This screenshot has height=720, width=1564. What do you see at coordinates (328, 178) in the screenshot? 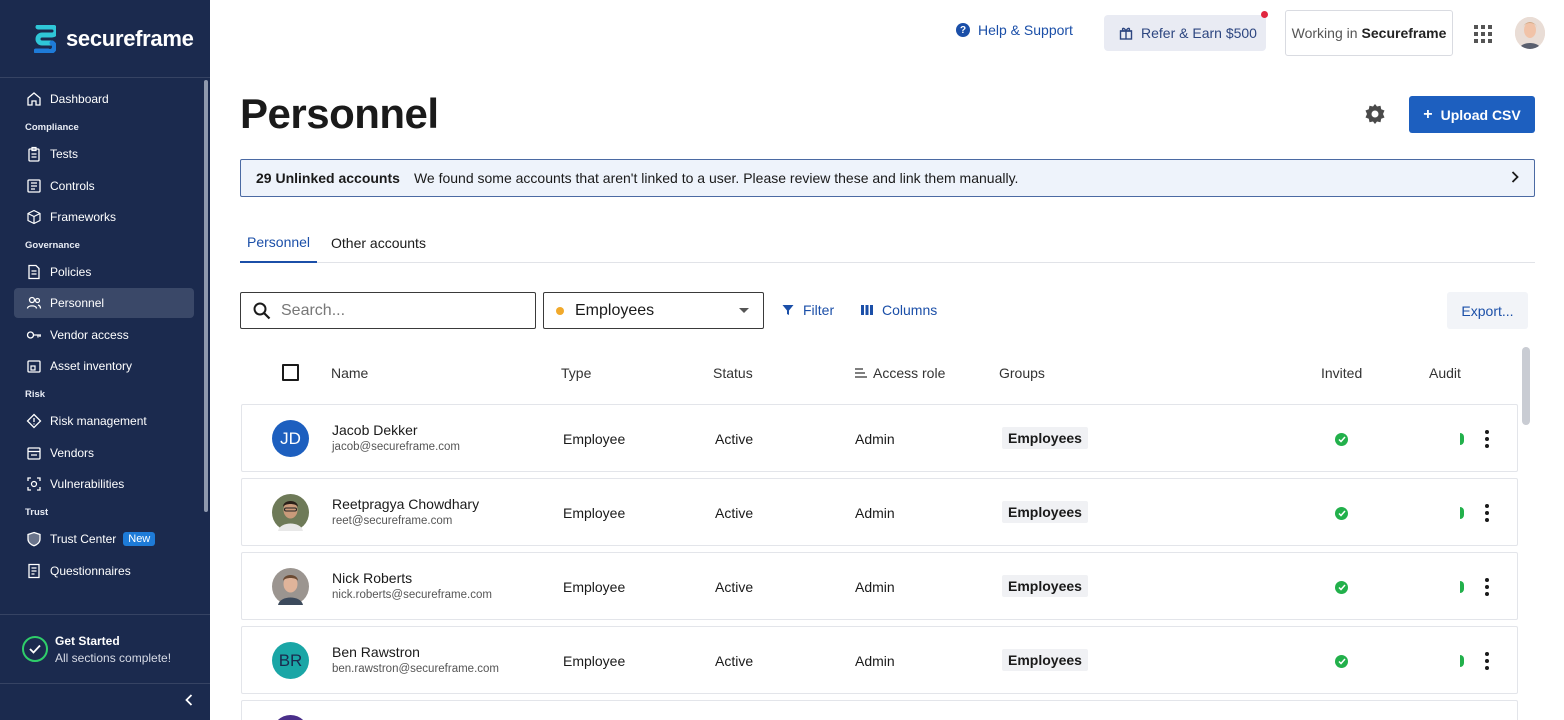
I see `unlinked-count: 29 Unlinked accounts` at bounding box center [328, 178].